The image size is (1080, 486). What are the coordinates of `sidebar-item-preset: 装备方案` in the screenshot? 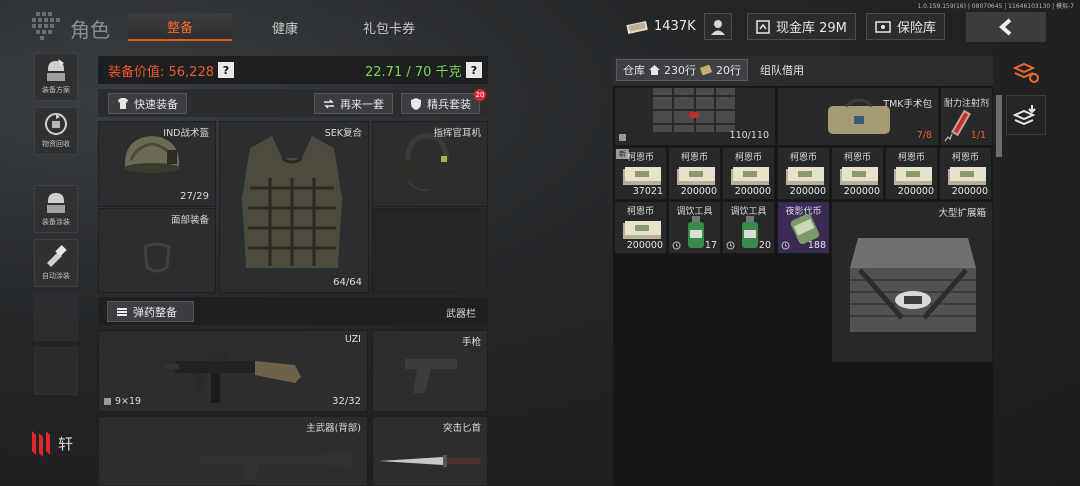 It's located at (56, 77).